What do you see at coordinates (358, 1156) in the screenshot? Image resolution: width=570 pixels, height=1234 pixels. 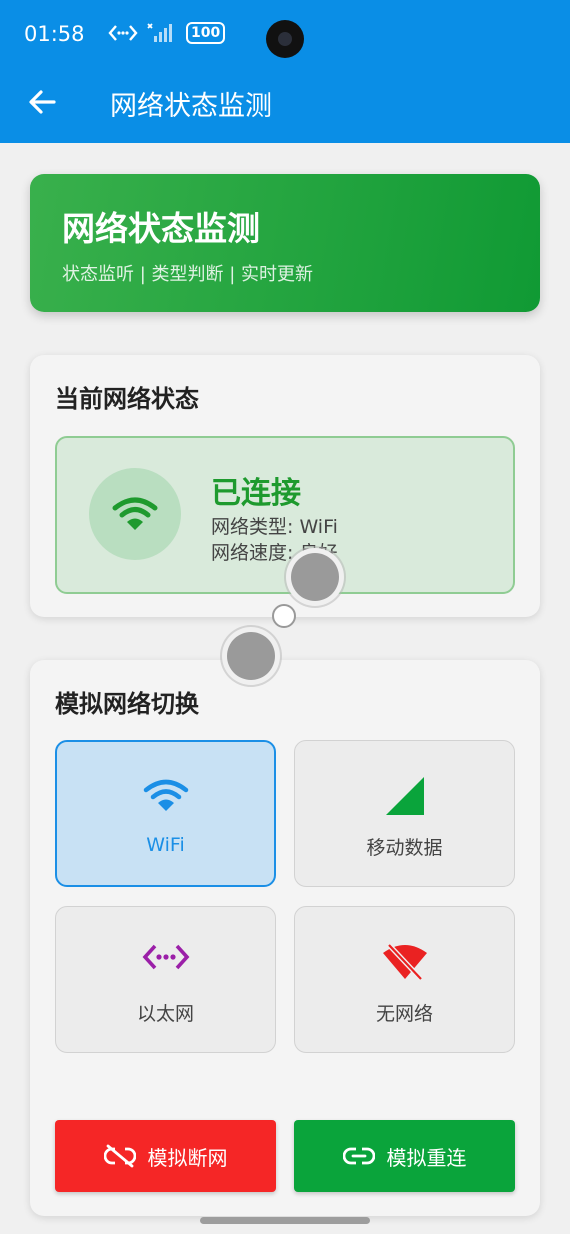 I see `link-icon` at bounding box center [358, 1156].